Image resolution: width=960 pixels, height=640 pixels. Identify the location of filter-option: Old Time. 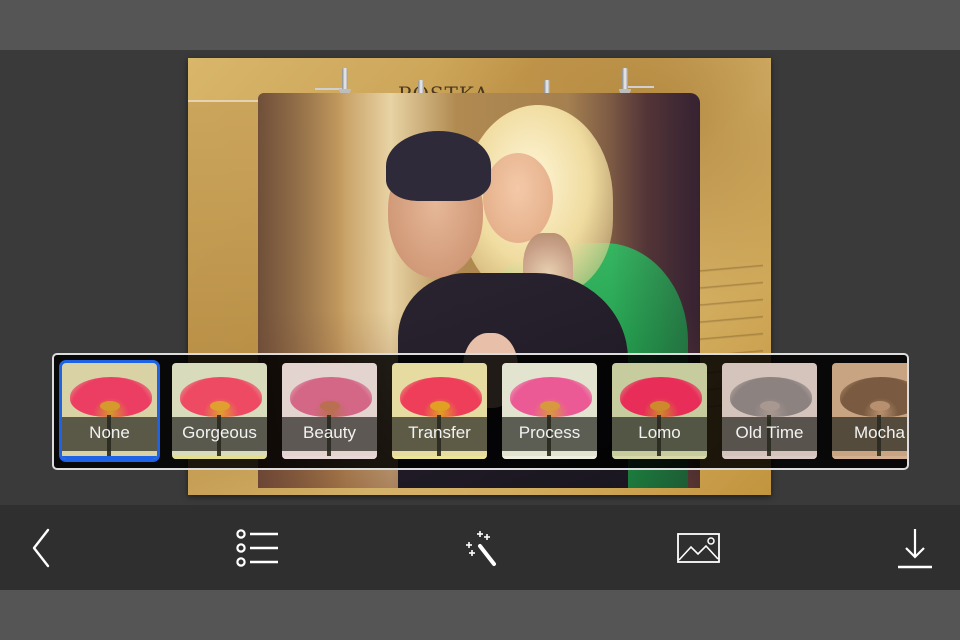
(769, 411).